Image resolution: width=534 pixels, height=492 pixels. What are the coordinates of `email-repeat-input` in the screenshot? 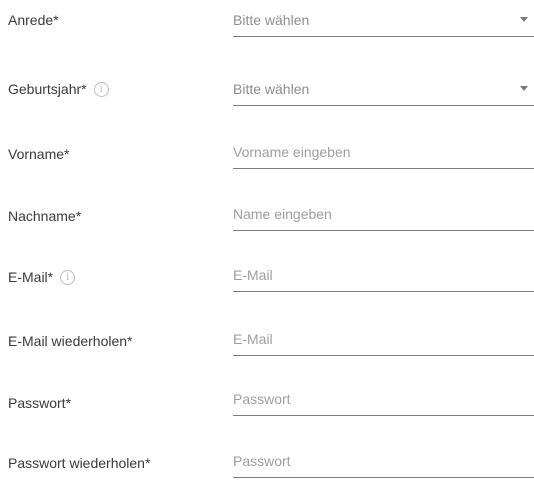 It's located at (373, 339).